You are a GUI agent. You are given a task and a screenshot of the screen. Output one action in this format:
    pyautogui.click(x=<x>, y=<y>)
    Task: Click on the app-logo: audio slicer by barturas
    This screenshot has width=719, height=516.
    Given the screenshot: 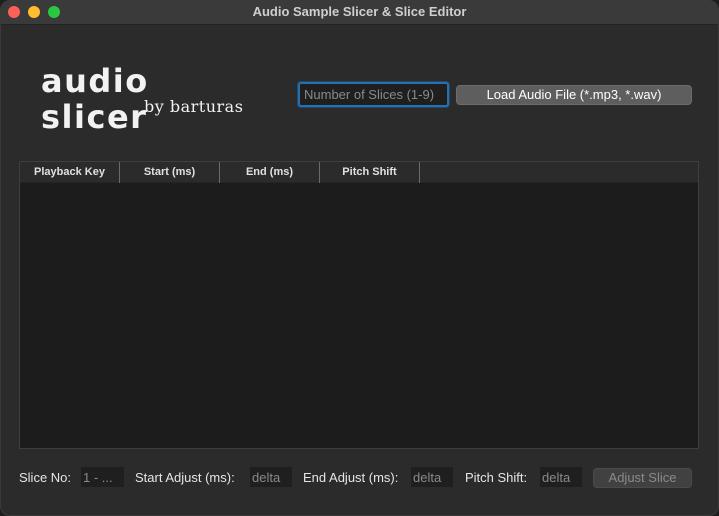 What is the action you would take?
    pyautogui.click(x=146, y=99)
    